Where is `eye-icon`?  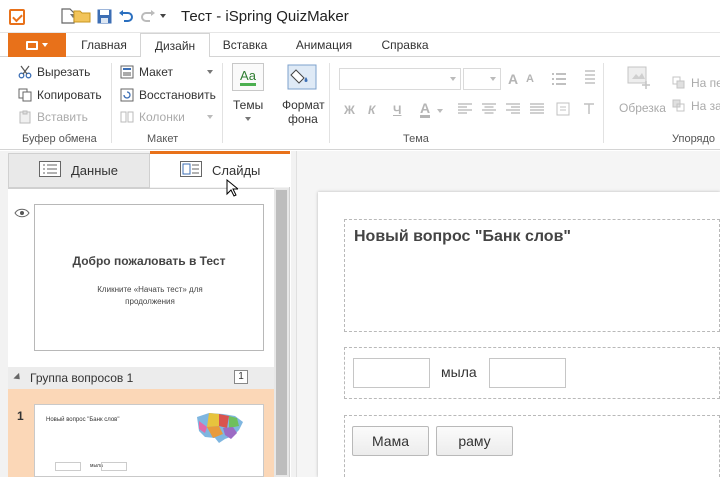
eye-icon is located at coordinates (22, 214).